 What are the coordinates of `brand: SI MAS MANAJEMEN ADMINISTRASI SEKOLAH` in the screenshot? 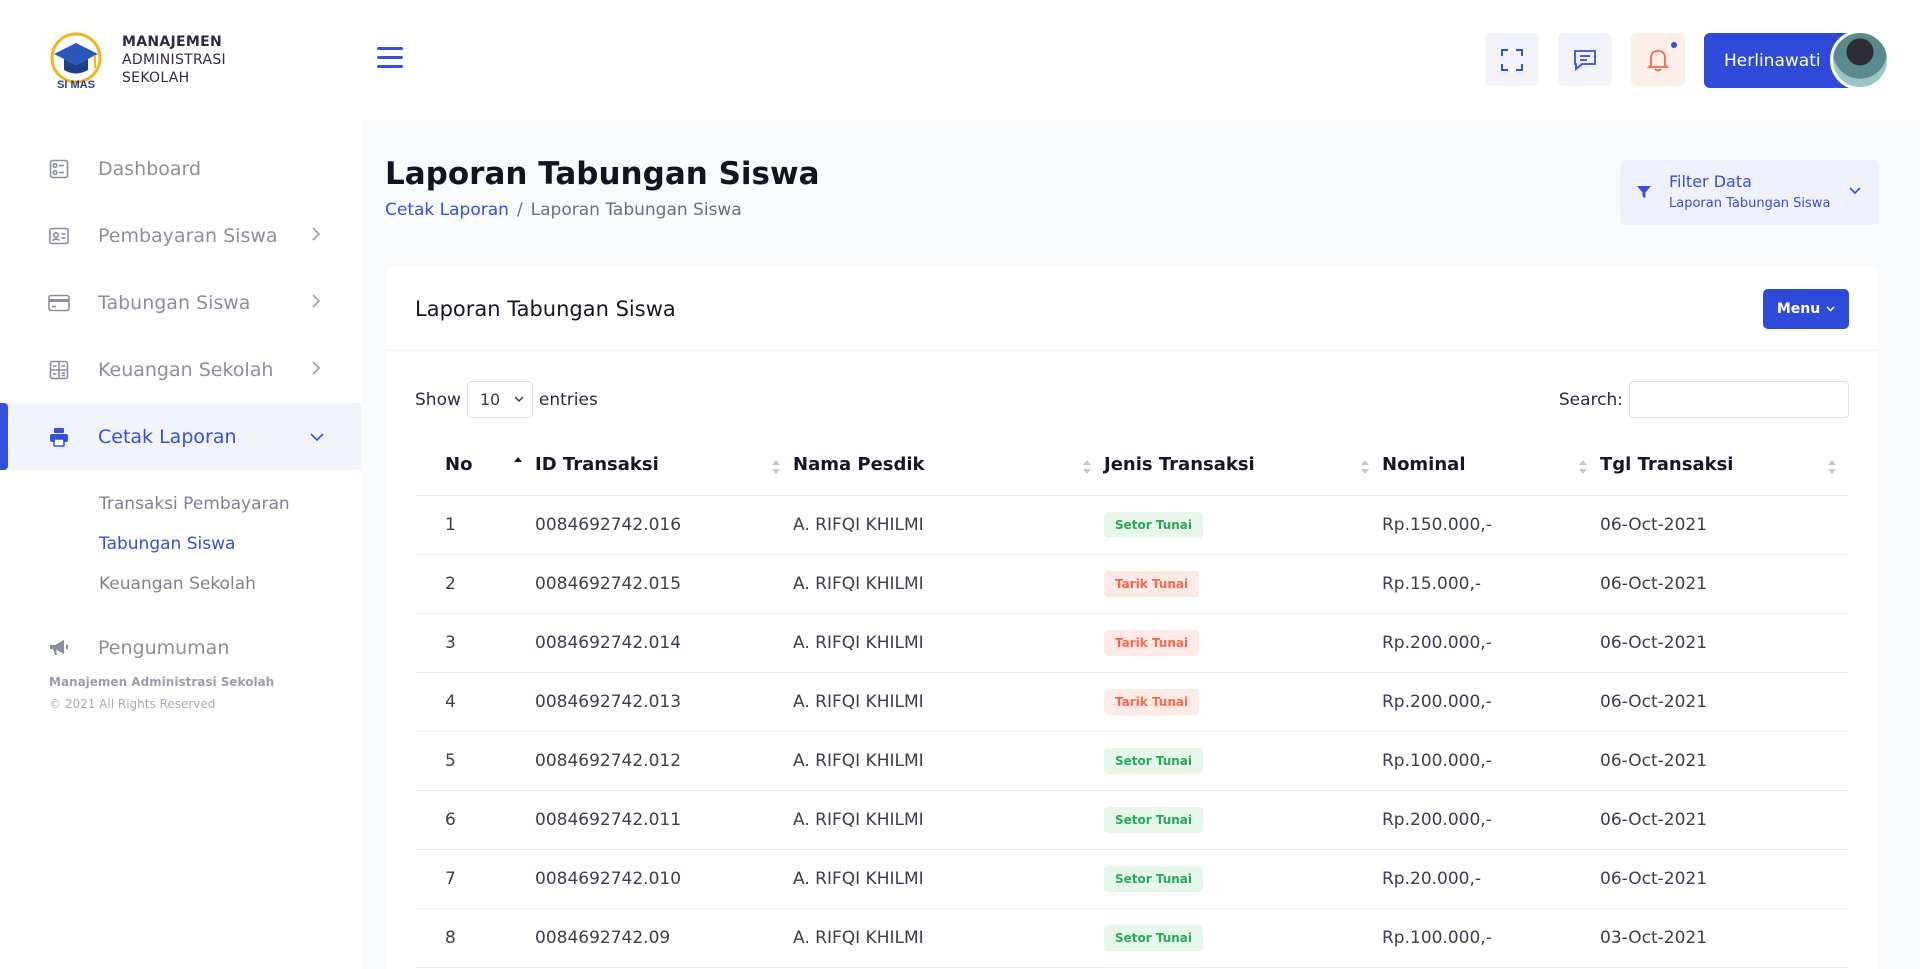 It's located at (136, 60).